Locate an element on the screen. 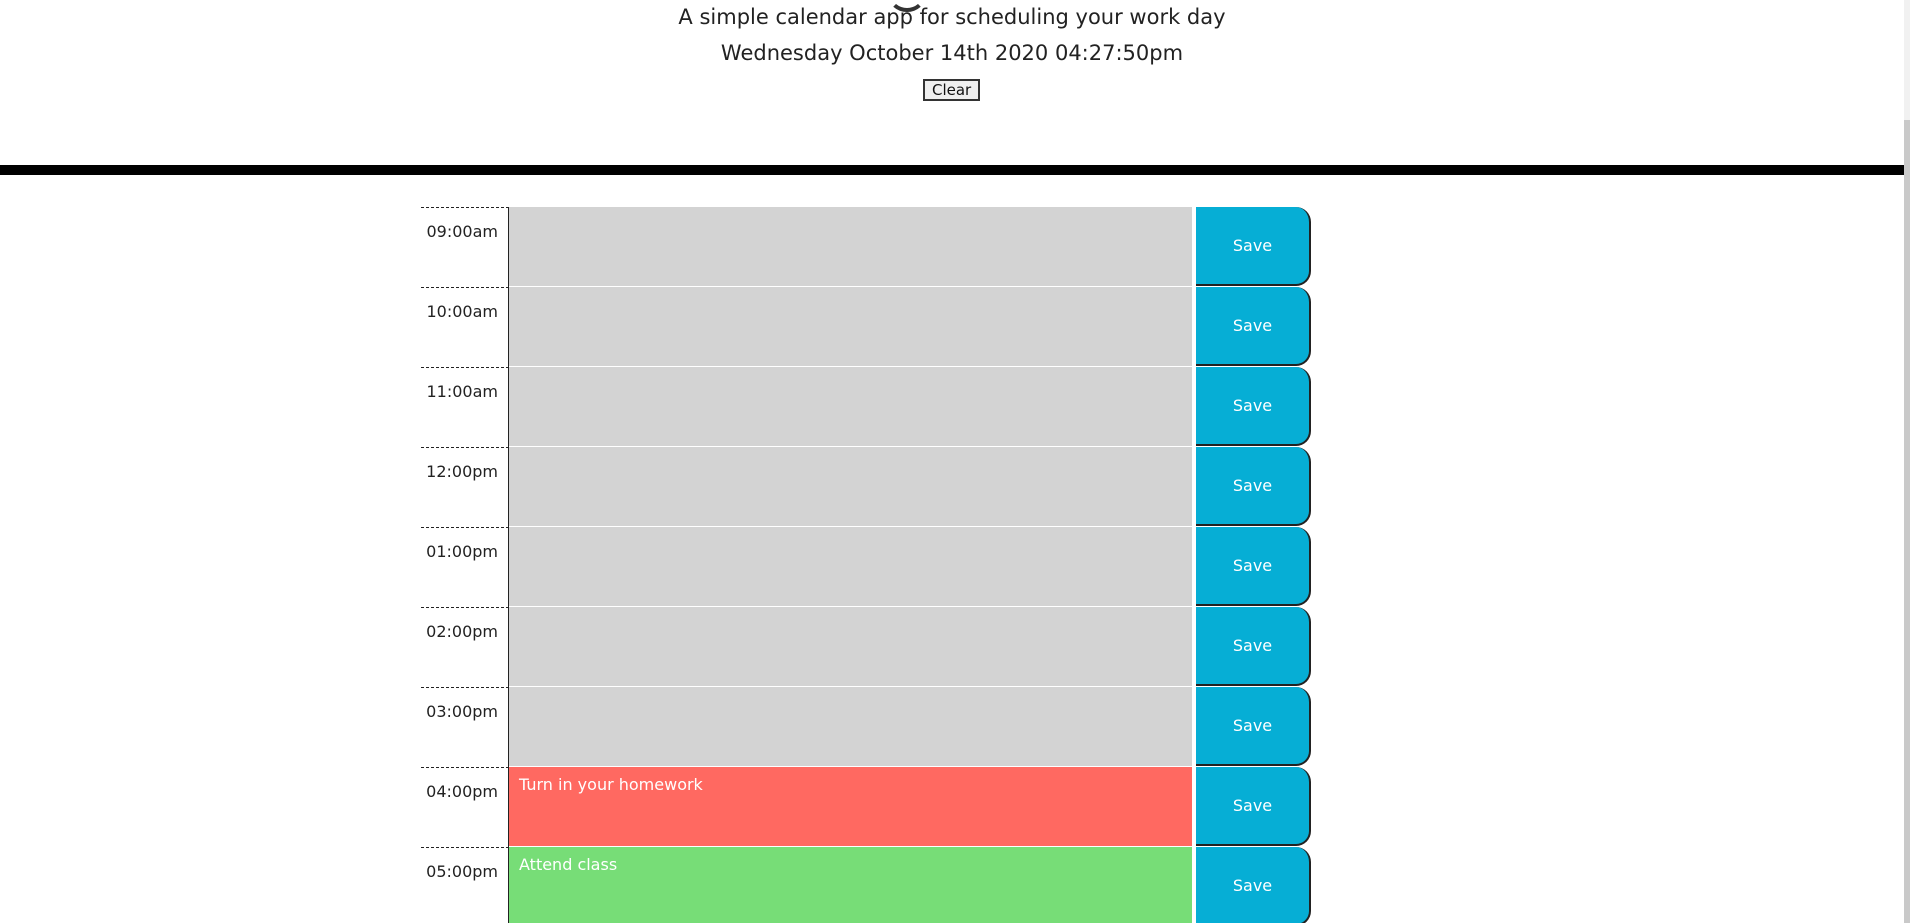 The width and height of the screenshot is (1910, 923). time-block-row: 04:00pm Turn in your homework Save is located at coordinates (866, 807).